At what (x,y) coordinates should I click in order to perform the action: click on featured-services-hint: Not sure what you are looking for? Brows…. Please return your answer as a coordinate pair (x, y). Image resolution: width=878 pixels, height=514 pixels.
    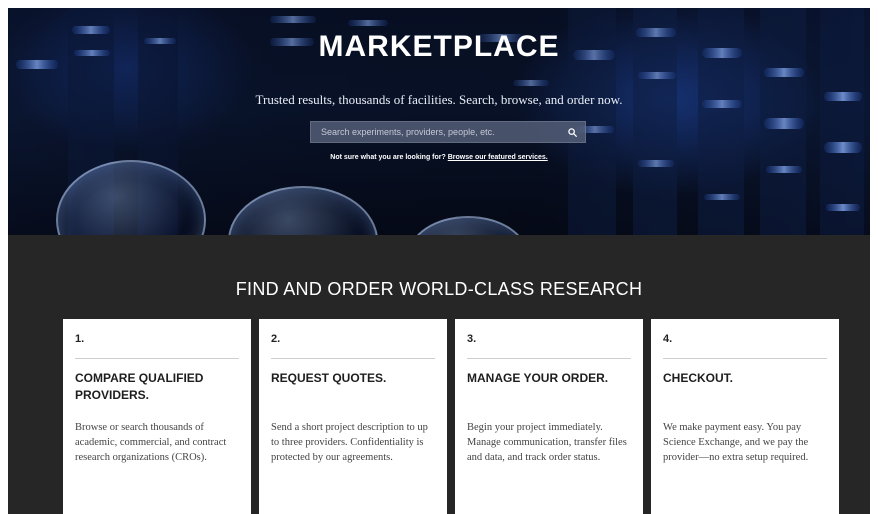
    Looking at the image, I should click on (439, 157).